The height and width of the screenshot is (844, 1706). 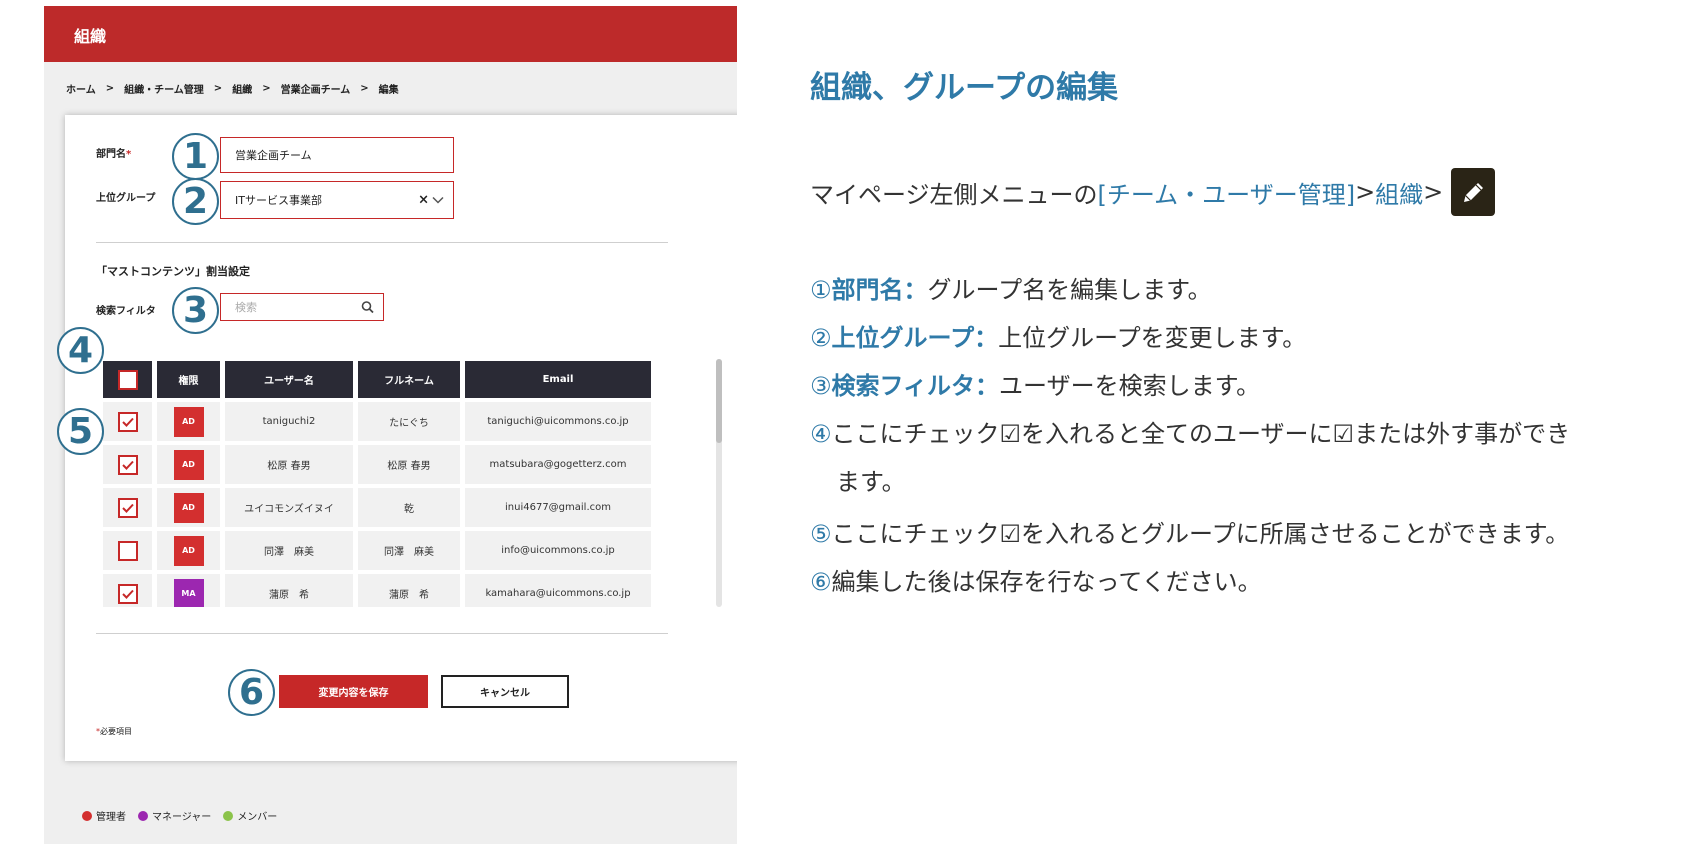 What do you see at coordinates (388, 90) in the screenshot?
I see `breadcrumb-item-edit: 編集` at bounding box center [388, 90].